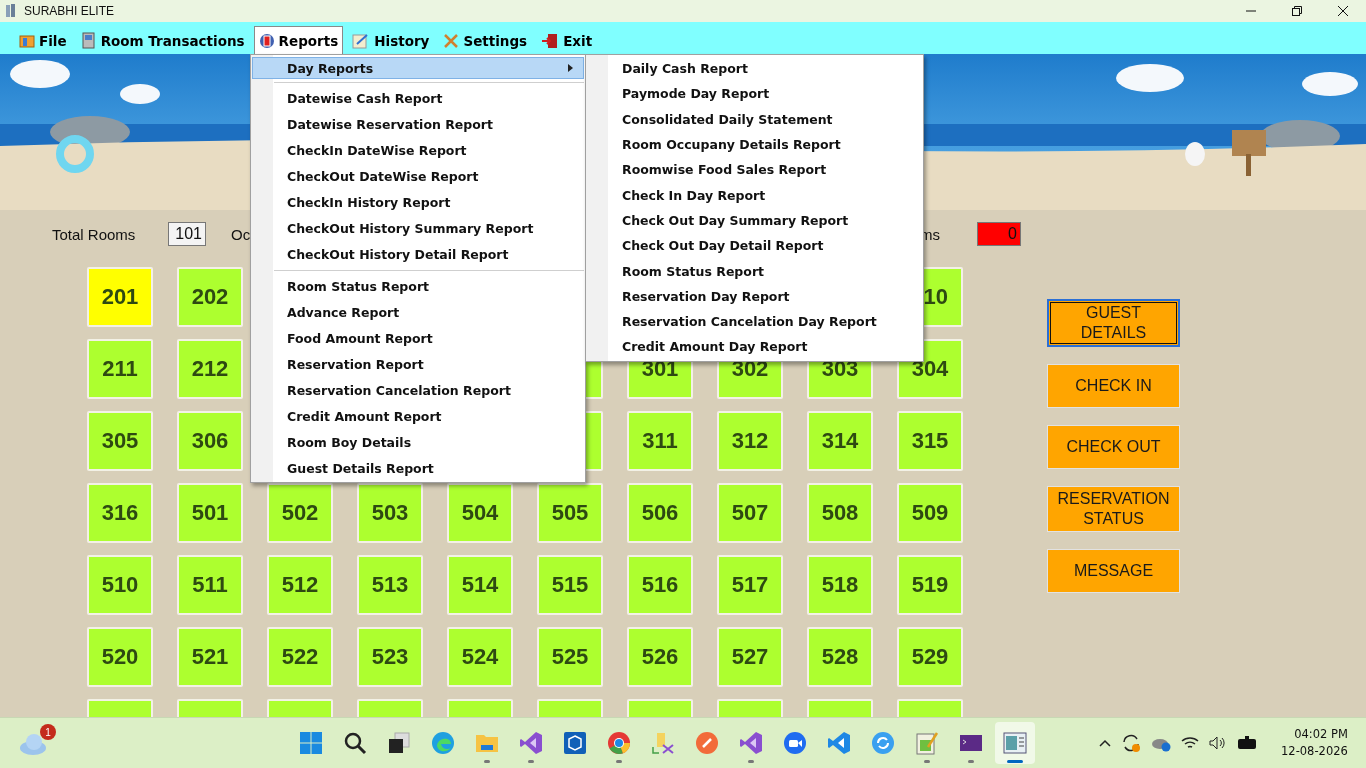 The image size is (1366, 768). Describe the element at coordinates (443, 743) in the screenshot. I see `edge-browser-icon` at that location.